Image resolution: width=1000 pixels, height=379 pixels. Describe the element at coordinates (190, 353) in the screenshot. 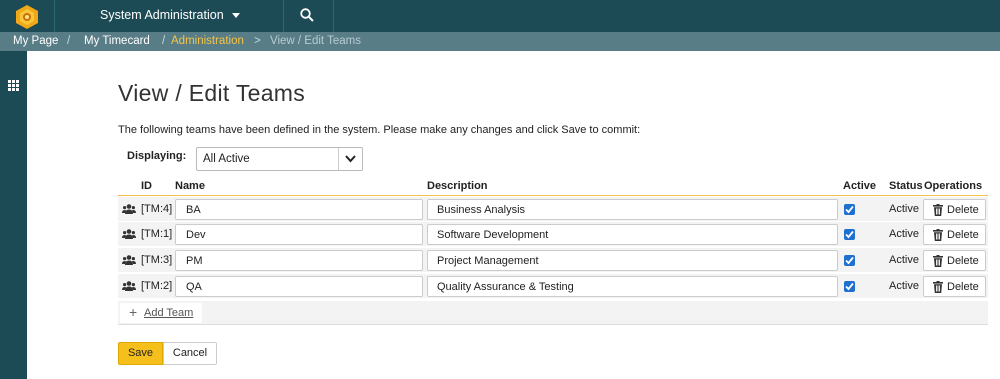

I see `cancel-button: Cancel` at that location.